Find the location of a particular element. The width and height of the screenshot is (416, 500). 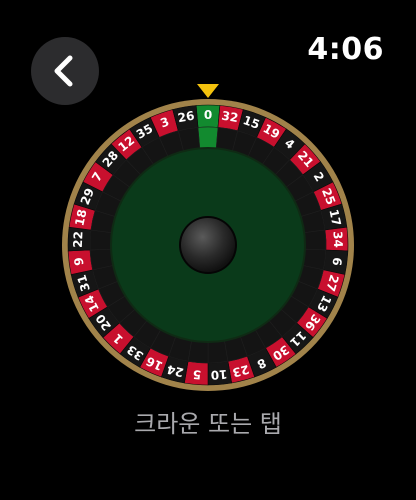

pocket-number: 6 is located at coordinates (336, 261).